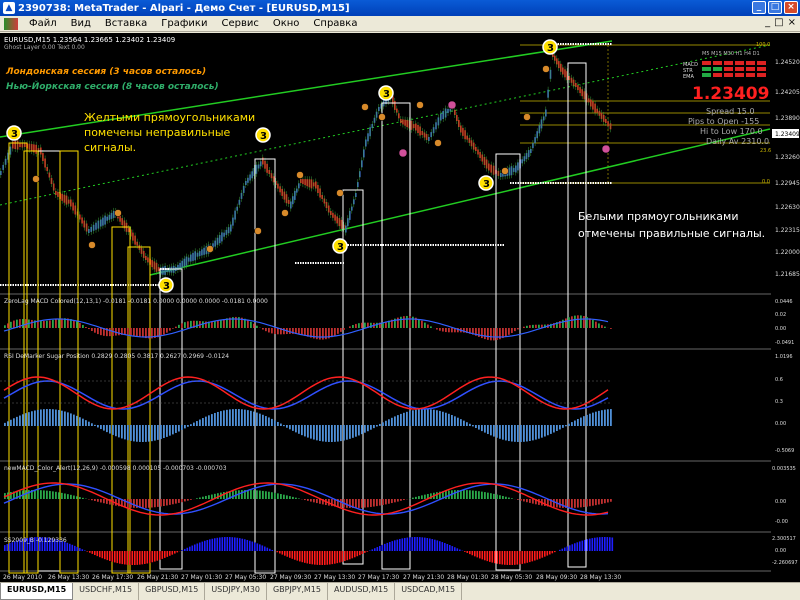 Image resolution: width=800 pixels, height=600 pixels. What do you see at coordinates (37, 591) in the screenshot?
I see `tab-eurusd: EURUSD,M15` at bounding box center [37, 591].